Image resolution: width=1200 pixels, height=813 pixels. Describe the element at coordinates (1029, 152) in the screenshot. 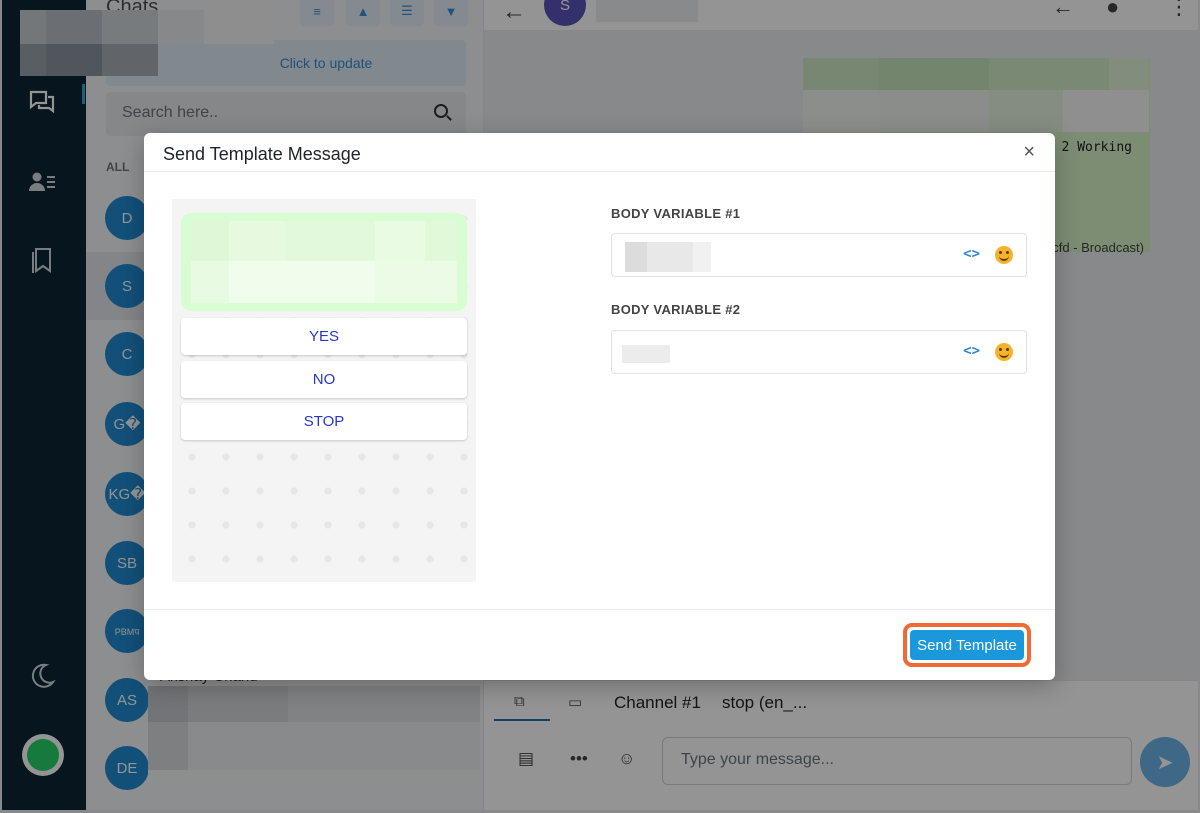

I see `close-icon: ×` at that location.